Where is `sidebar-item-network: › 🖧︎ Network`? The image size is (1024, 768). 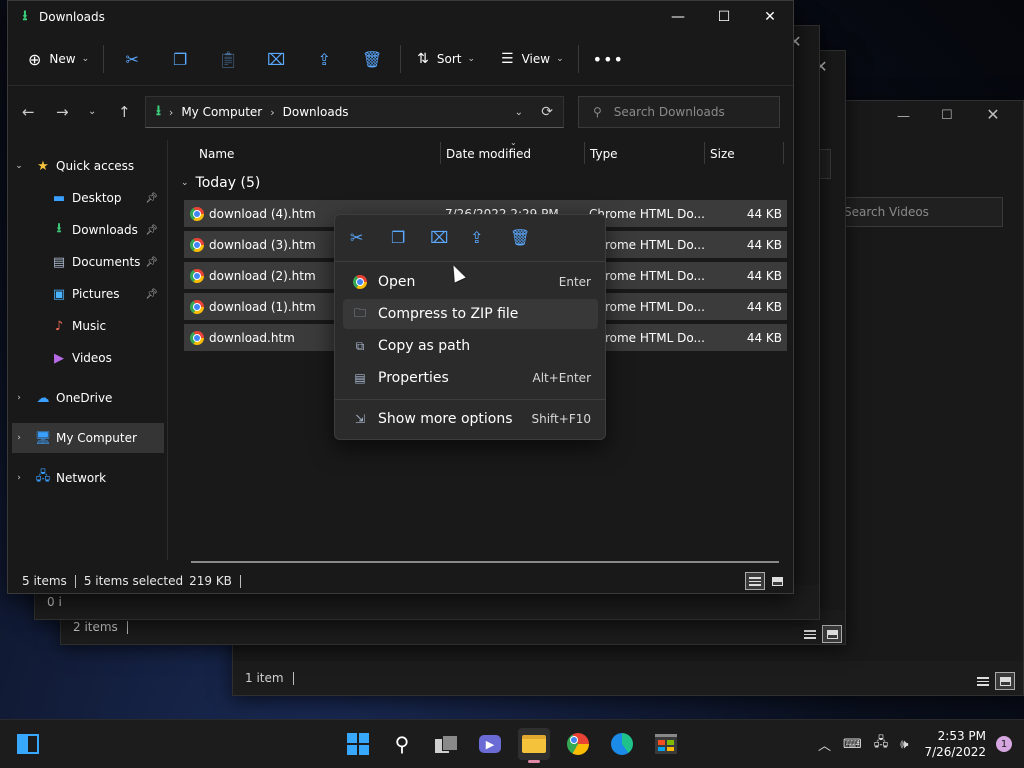
sidebar-item-network: › 🖧︎ Network is located at coordinates (88, 478).